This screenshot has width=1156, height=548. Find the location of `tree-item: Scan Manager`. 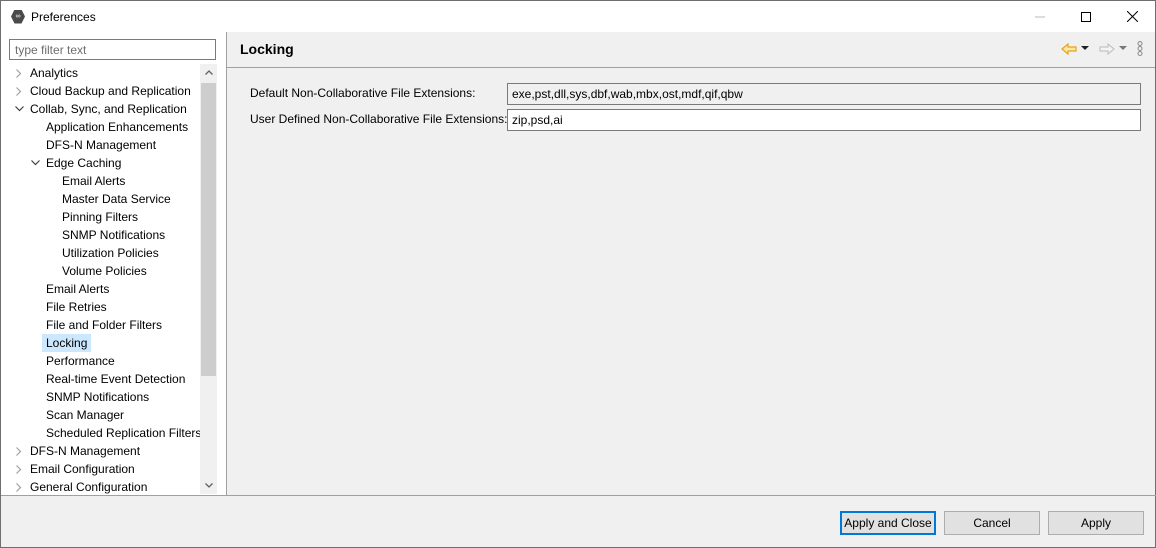

tree-item: Scan Manager is located at coordinates (100, 415).